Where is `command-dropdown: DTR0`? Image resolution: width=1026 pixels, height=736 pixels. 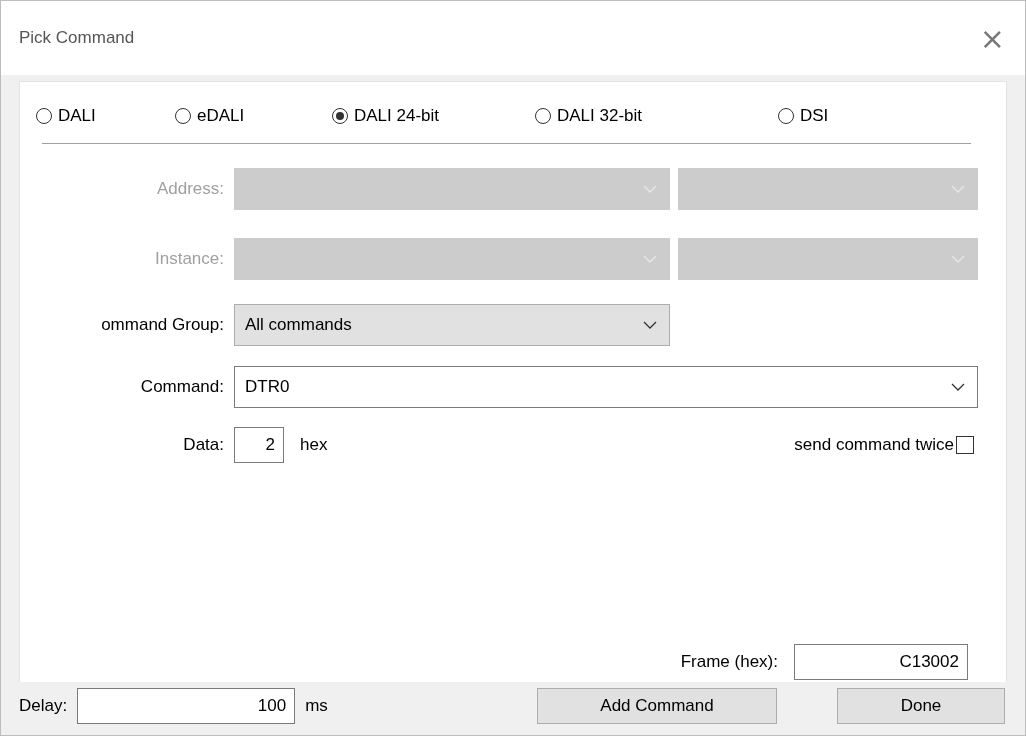 command-dropdown: DTR0 is located at coordinates (606, 387).